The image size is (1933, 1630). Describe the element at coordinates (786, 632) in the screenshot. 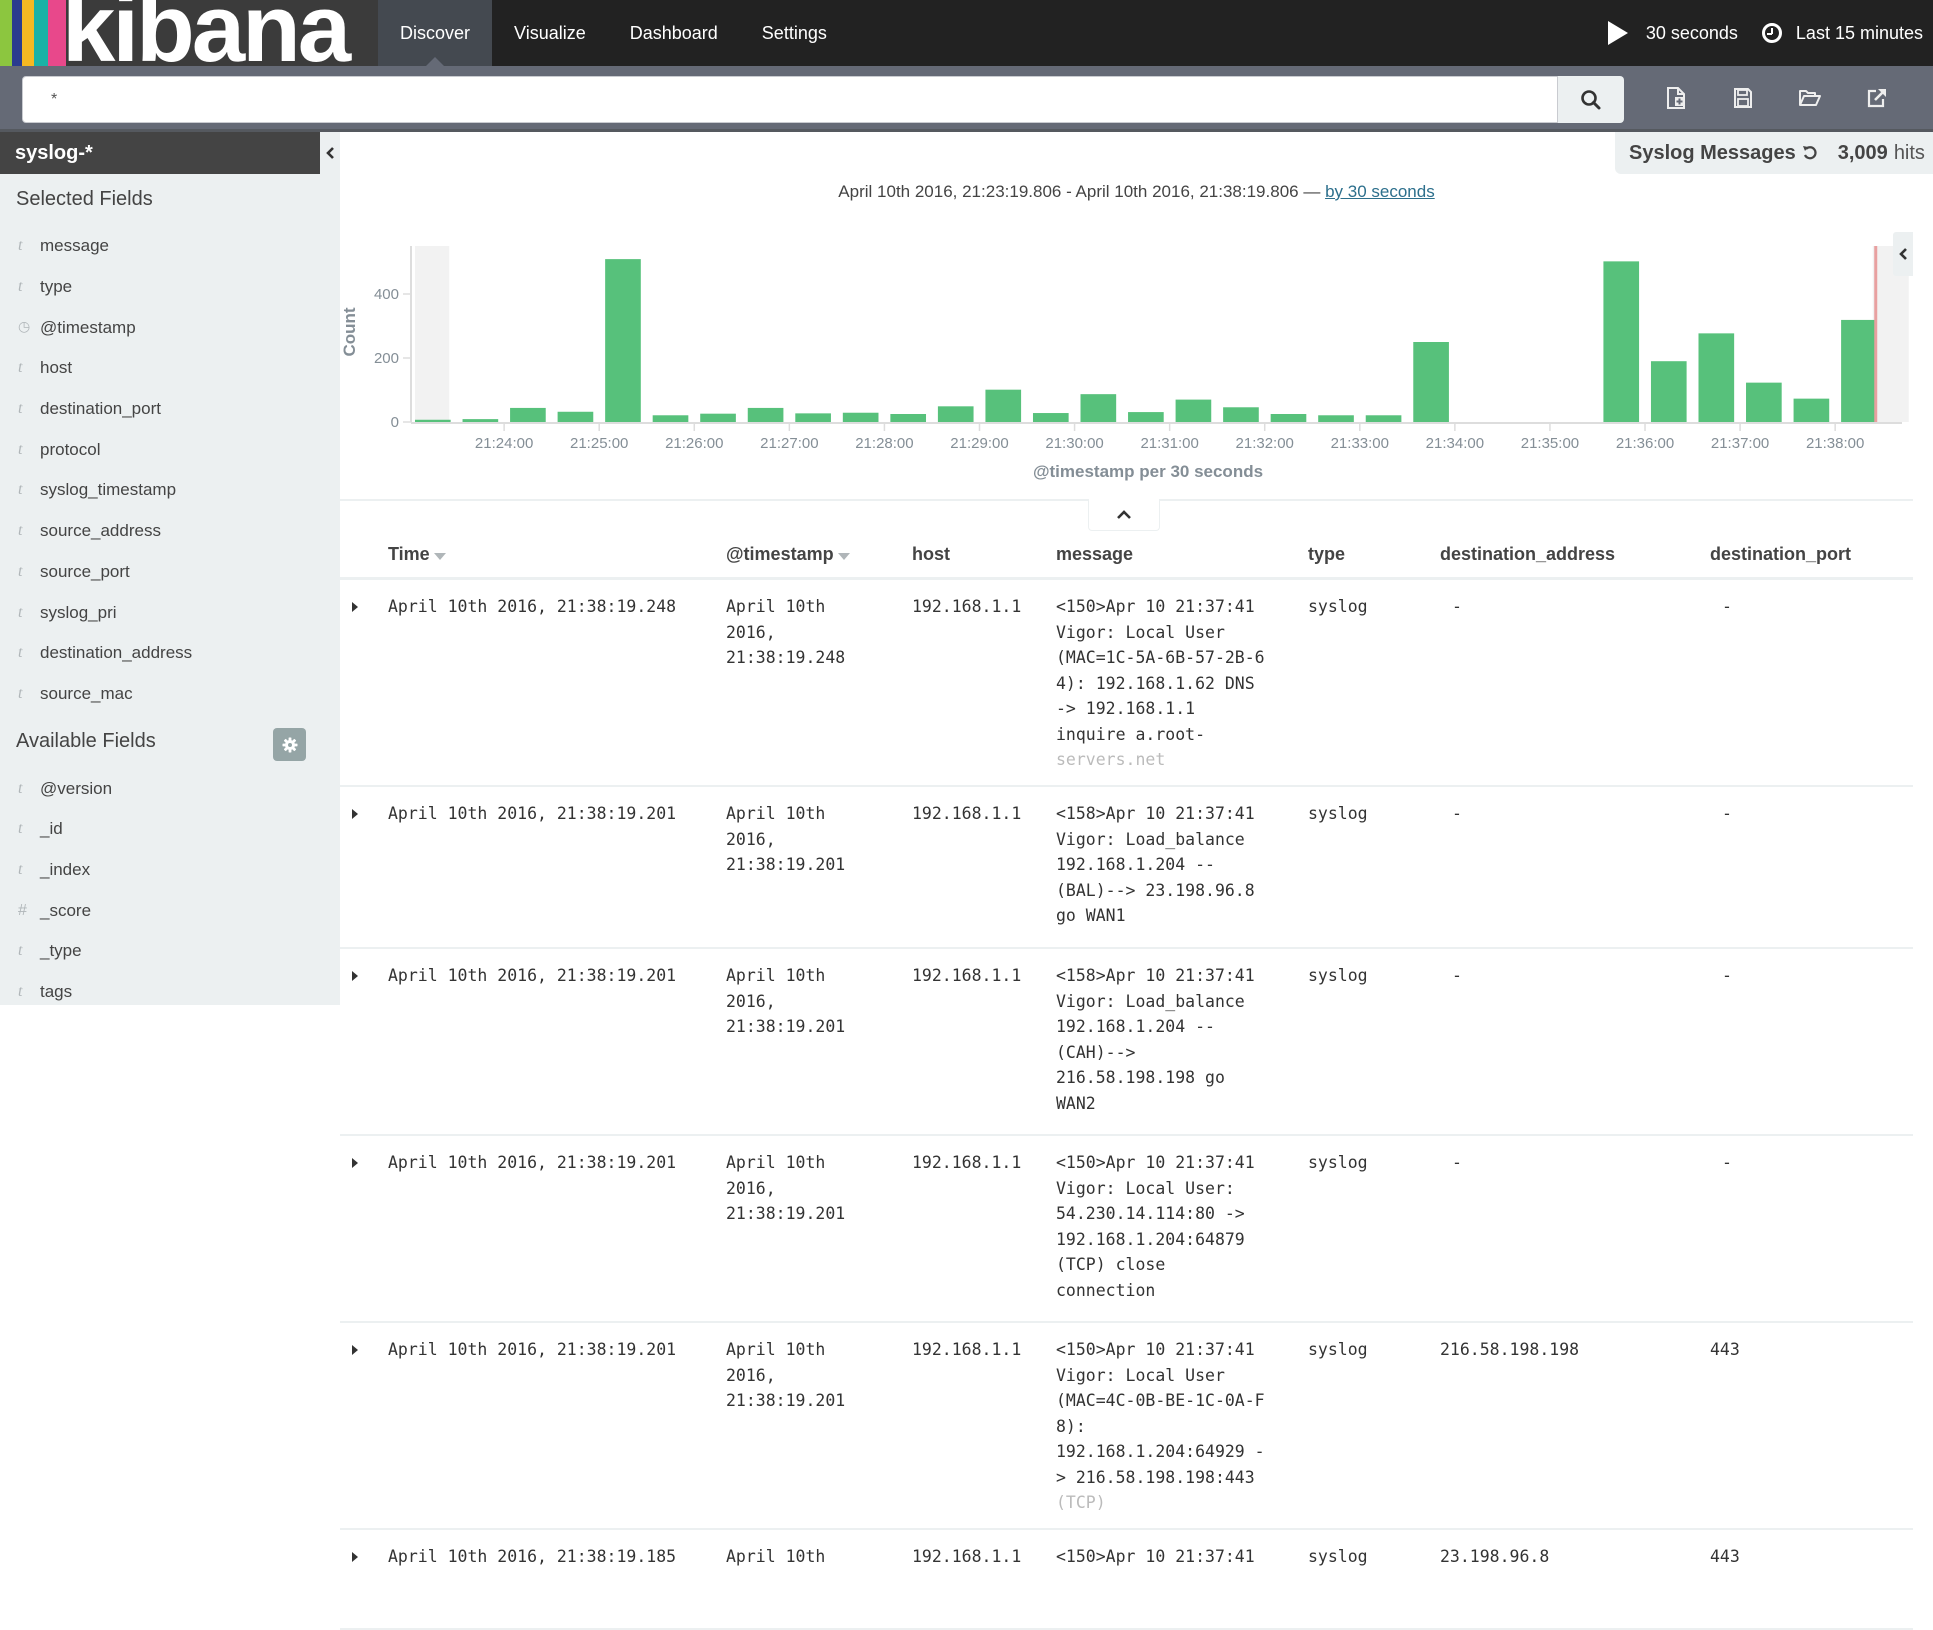

I see `cell-text: April 10th 2016, 21:38:19.248` at that location.